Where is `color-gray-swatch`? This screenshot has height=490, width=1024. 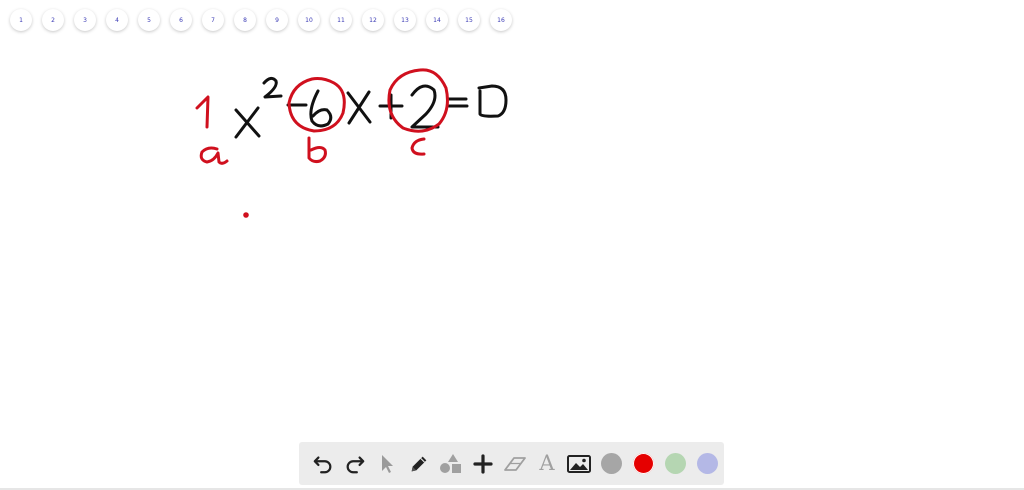
color-gray-swatch is located at coordinates (611, 464).